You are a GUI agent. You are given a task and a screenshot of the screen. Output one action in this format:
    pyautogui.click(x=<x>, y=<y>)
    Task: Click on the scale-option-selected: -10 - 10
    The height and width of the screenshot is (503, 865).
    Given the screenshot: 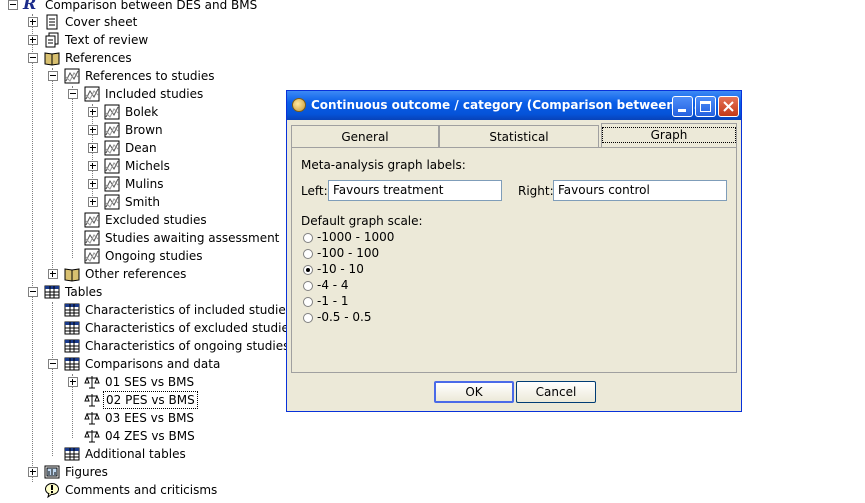 What is the action you would take?
    pyautogui.click(x=371, y=270)
    